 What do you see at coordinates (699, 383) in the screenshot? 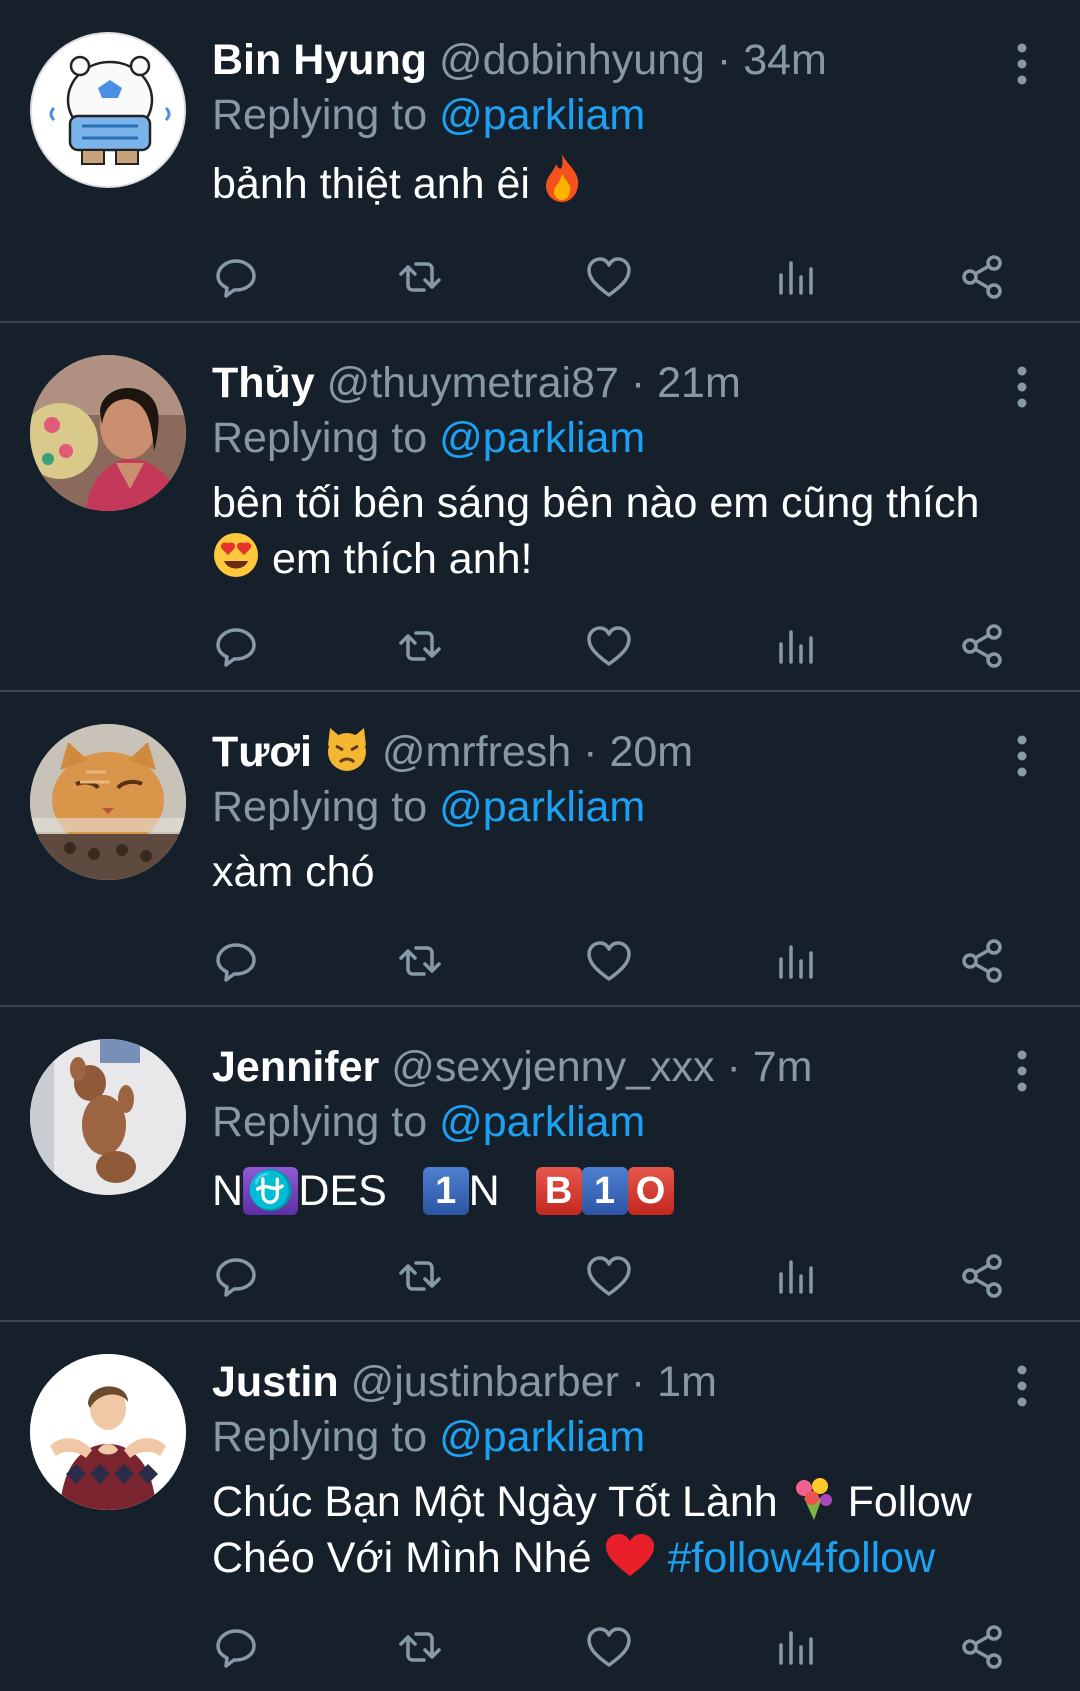
I see `timestamp: 21m` at bounding box center [699, 383].